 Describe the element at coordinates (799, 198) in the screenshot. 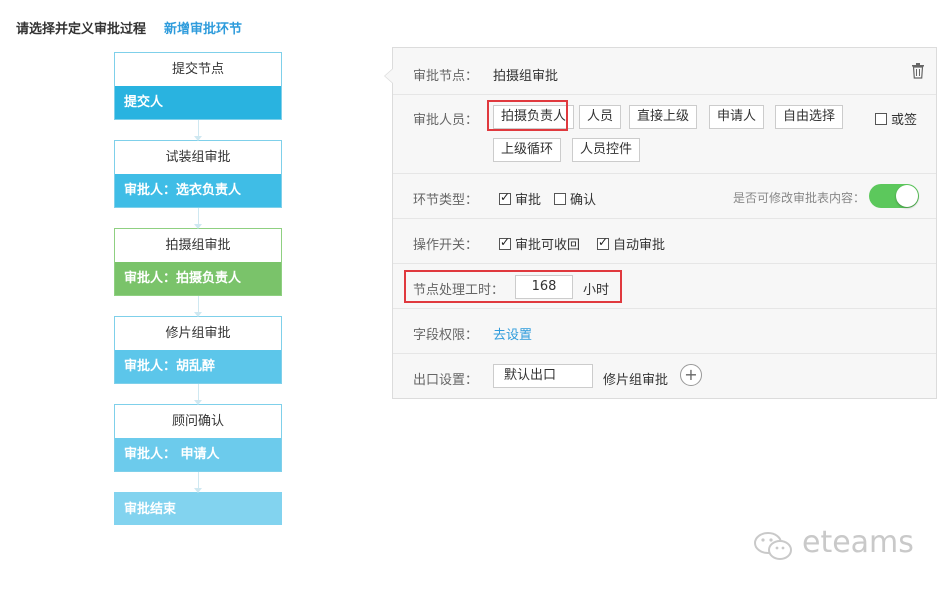

I see `editable-label: 是否可修改审批表内容：` at that location.